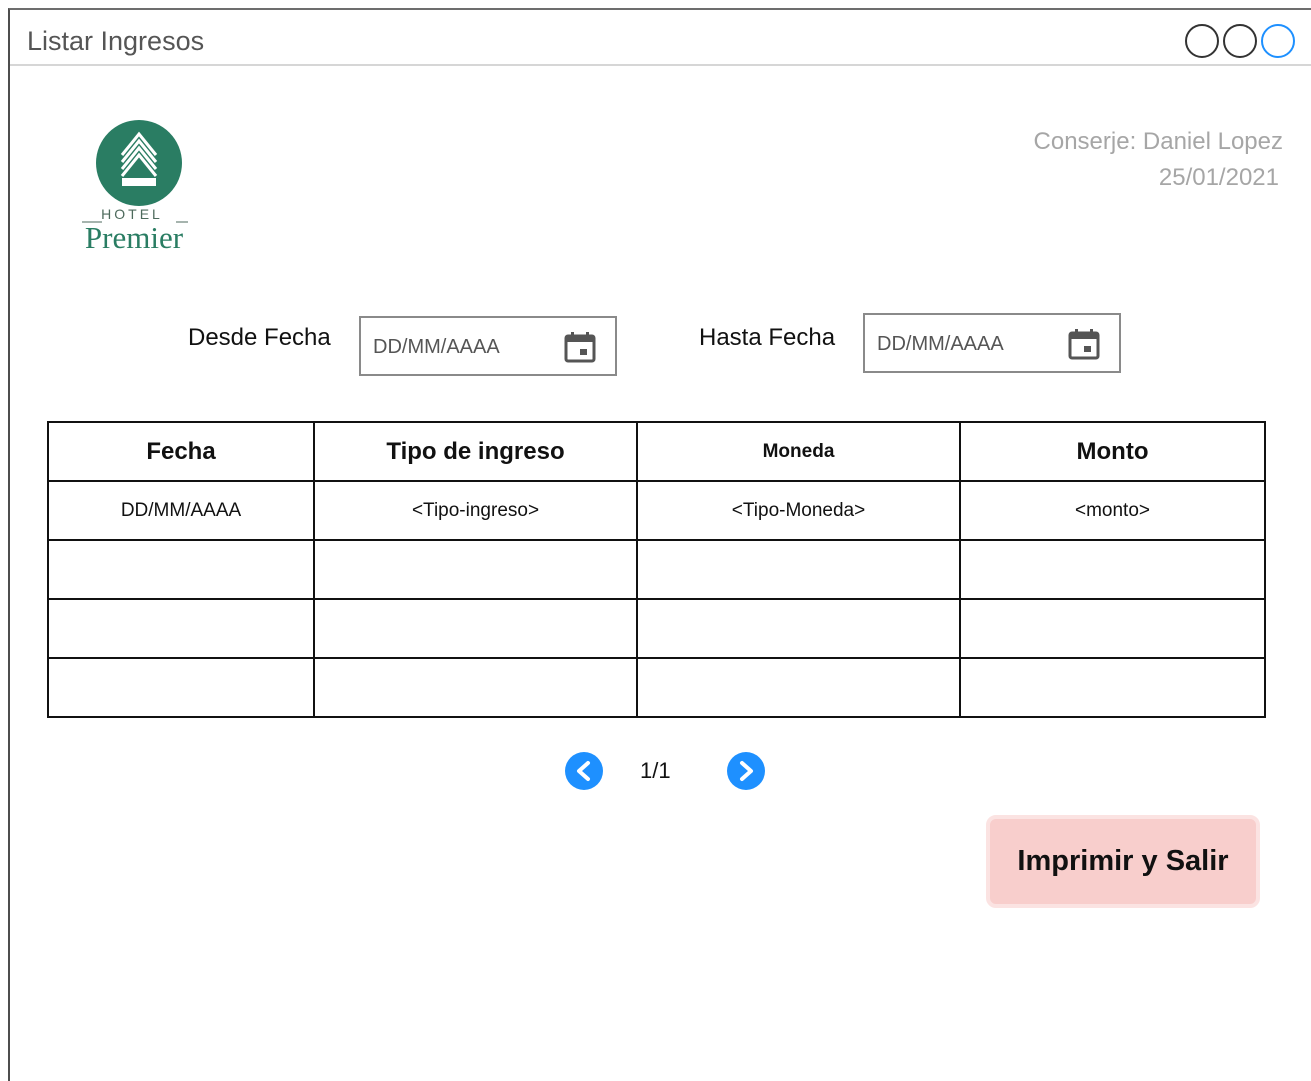 The width and height of the screenshot is (1311, 1081). What do you see at coordinates (1123, 861) in the screenshot?
I see `print-and-exit-button: Imprimir y Salir` at bounding box center [1123, 861].